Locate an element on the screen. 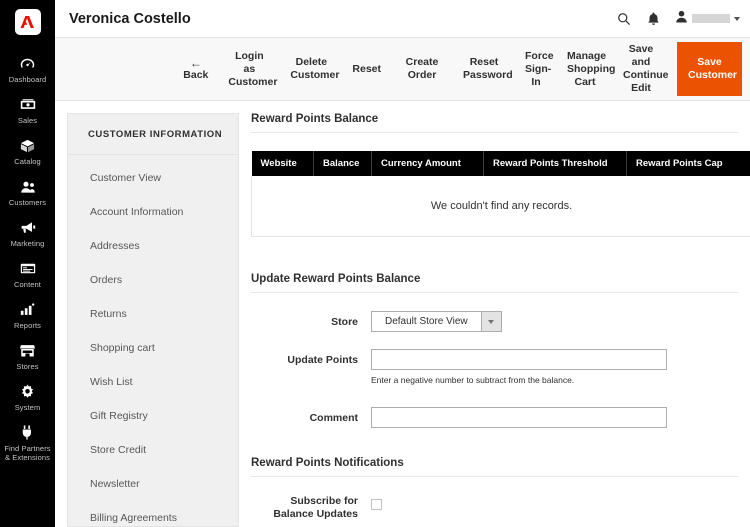 This screenshot has width=750, height=527. reports-bar-chart-icon is located at coordinates (27, 309).